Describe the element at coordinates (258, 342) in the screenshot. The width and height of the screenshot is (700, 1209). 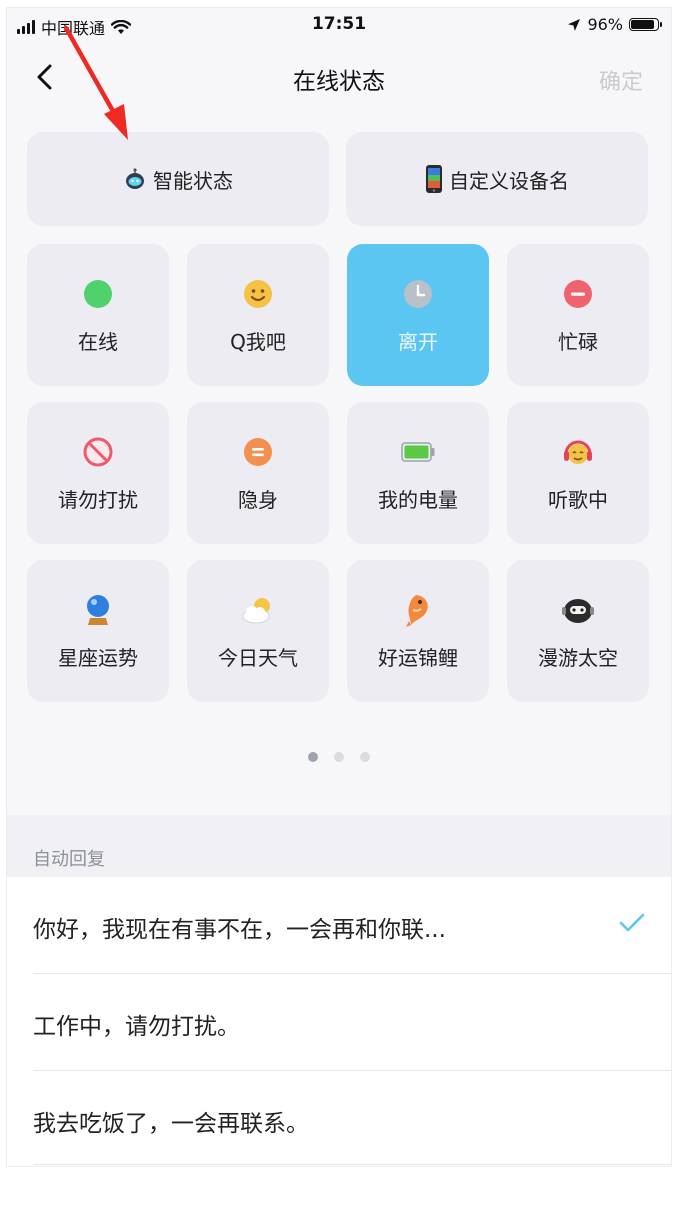
I see `status-label: Q我吧` at that location.